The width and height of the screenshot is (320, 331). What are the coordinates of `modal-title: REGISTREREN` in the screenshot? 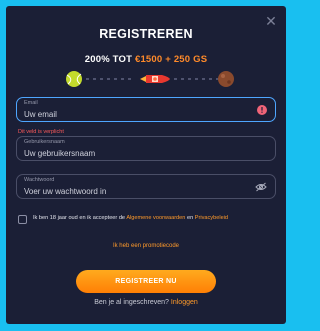 It's located at (146, 34).